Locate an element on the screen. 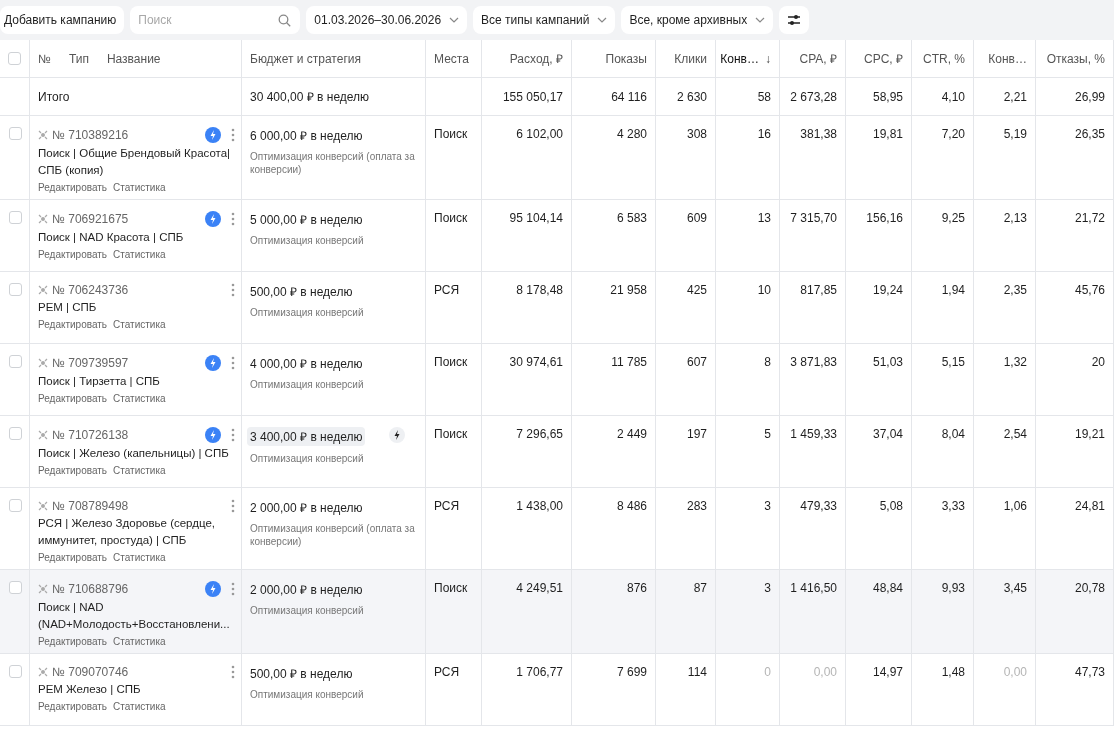 The height and width of the screenshot is (741, 1114). column-header: Показы is located at coordinates (614, 59).